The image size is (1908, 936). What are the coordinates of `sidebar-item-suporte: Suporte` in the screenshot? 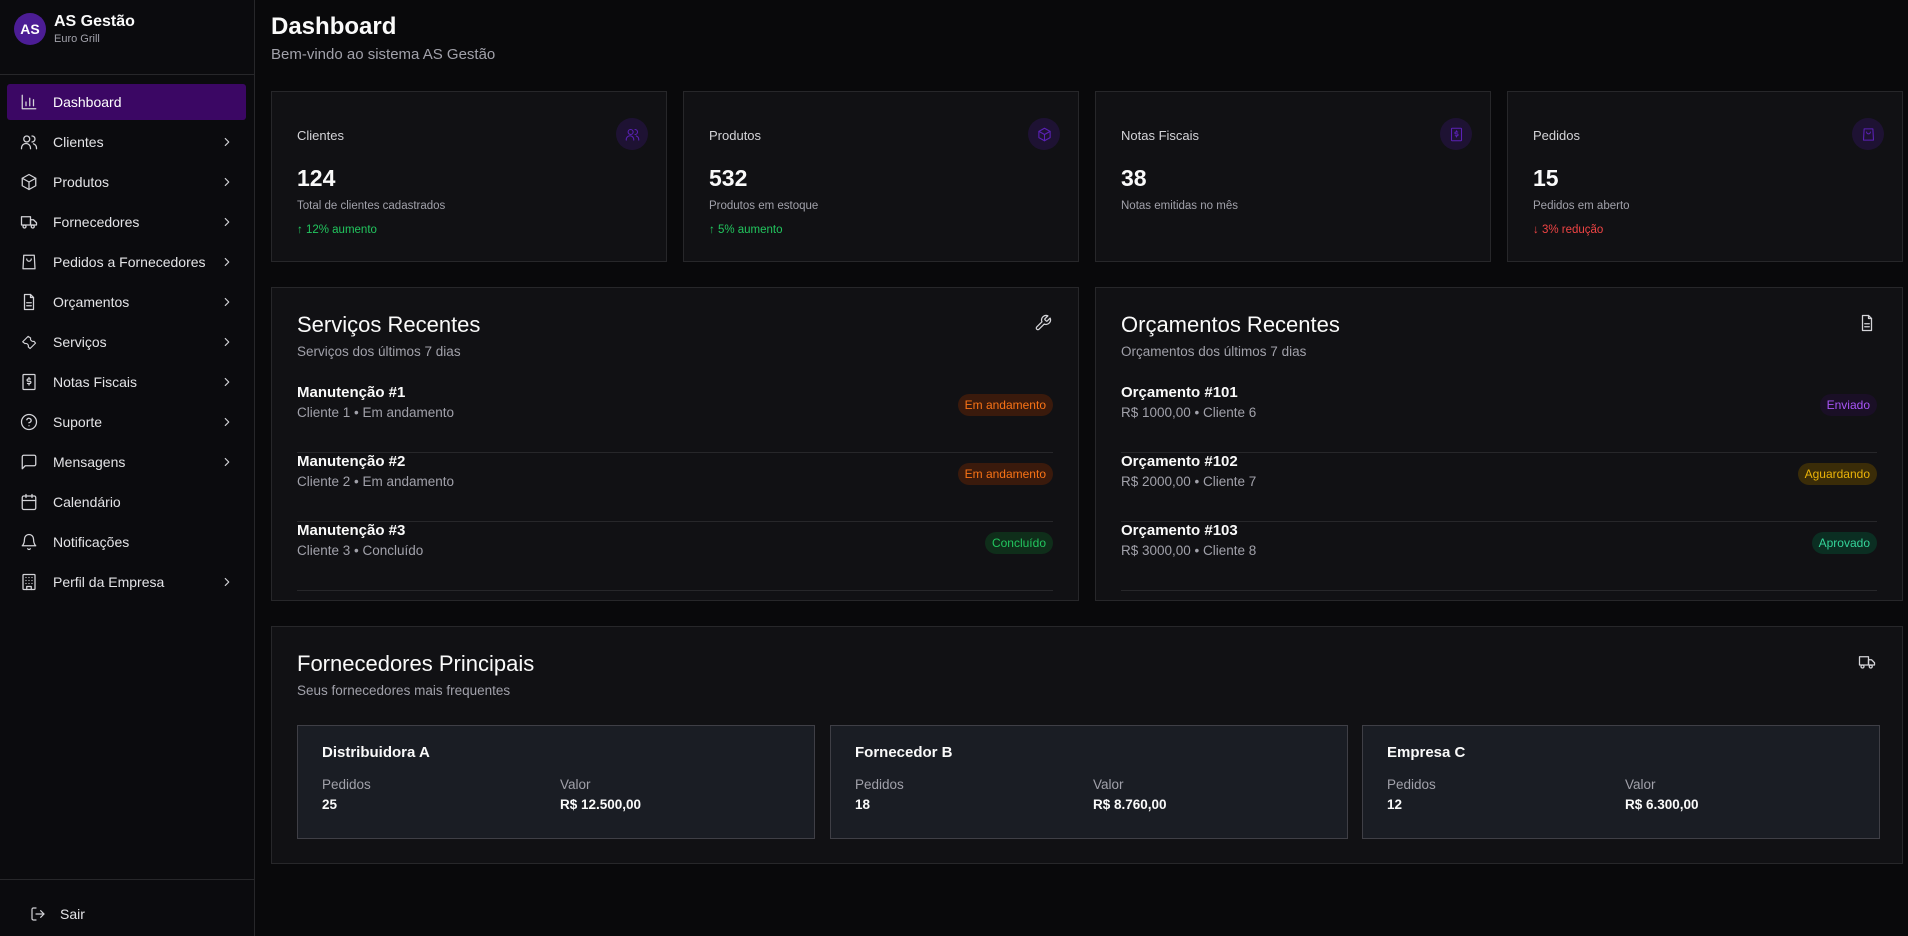 It's located at (126, 422).